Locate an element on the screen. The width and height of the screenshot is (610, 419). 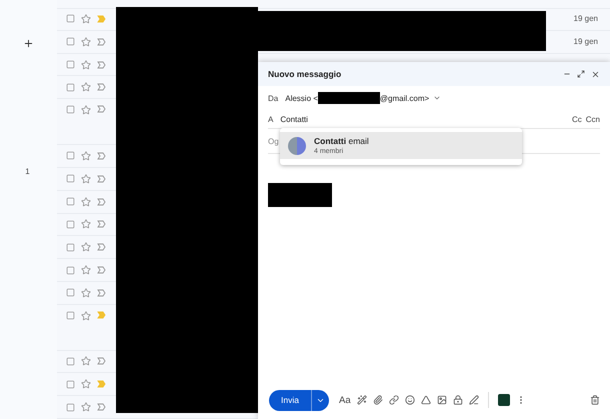
sender-name: Alessio < is located at coordinates (301, 98).